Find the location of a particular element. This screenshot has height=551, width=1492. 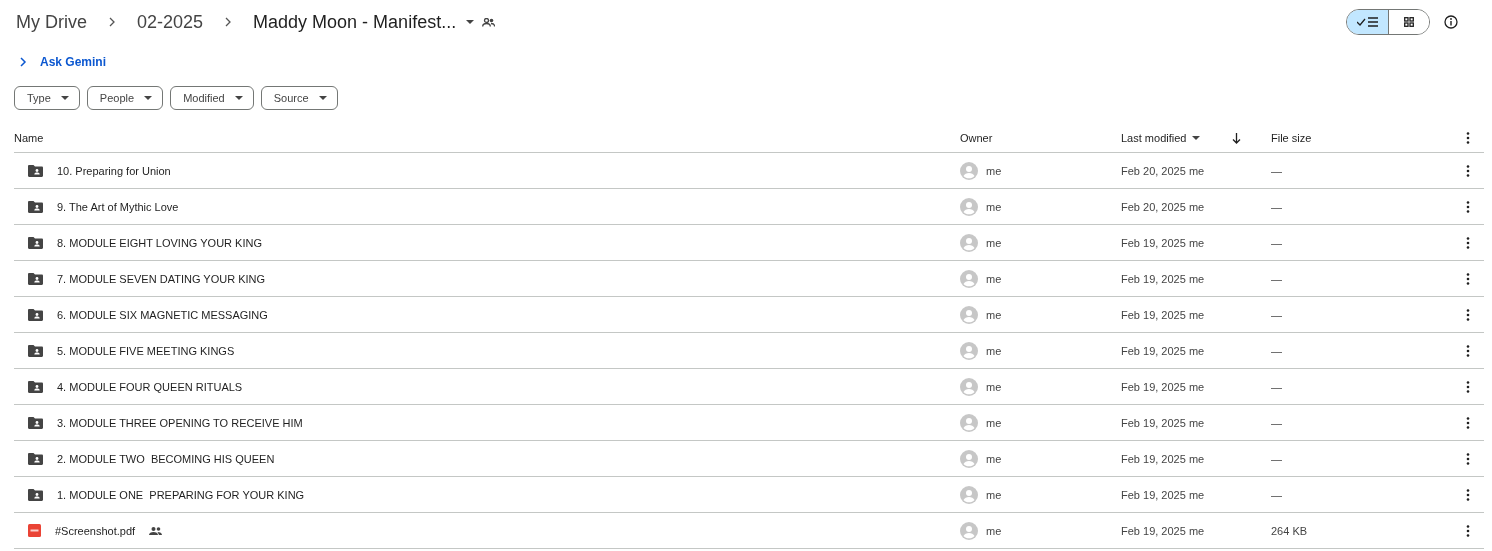

info-icon is located at coordinates (1451, 22).